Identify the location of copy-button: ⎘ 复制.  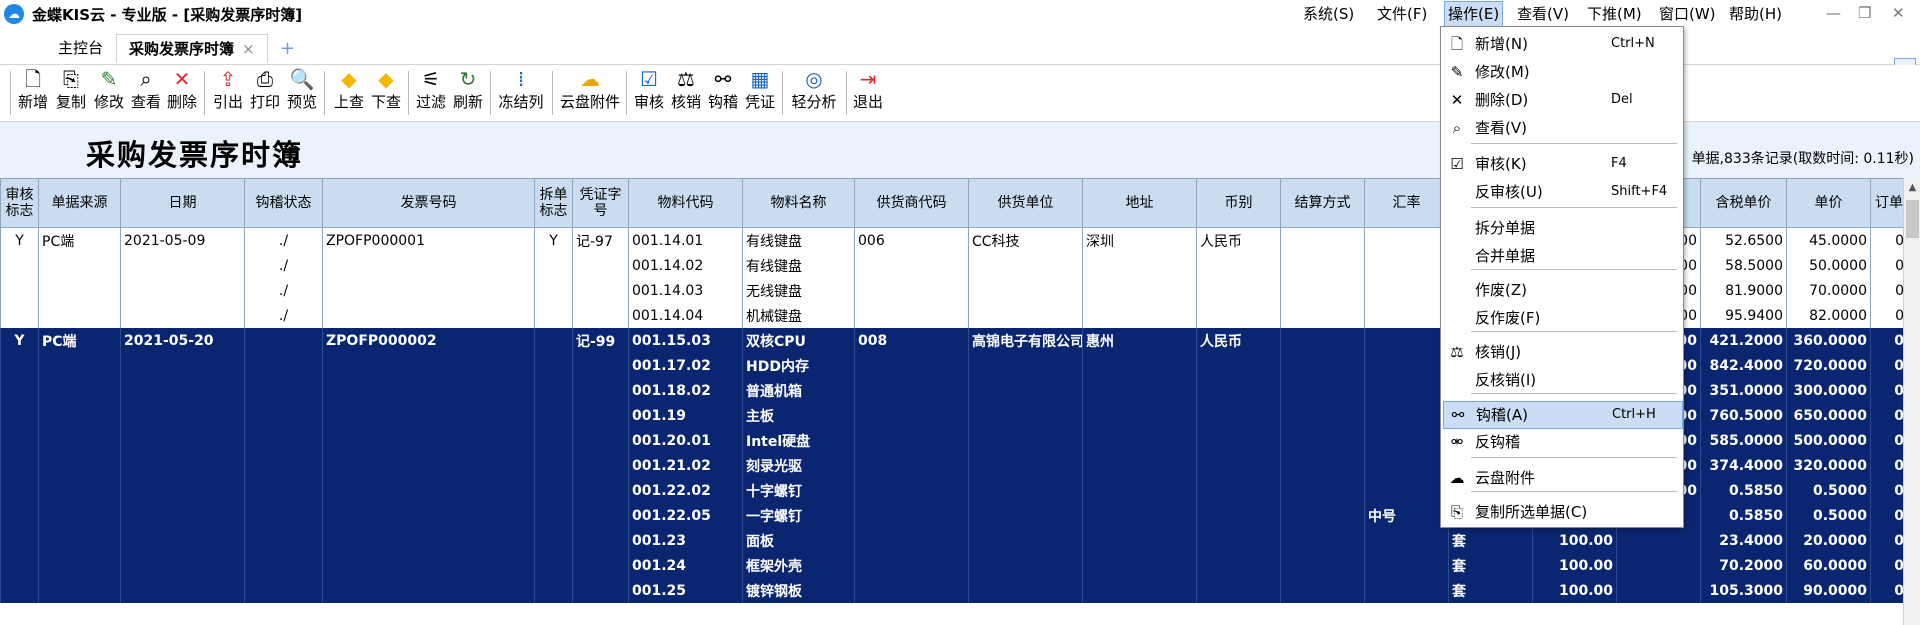
(71, 93).